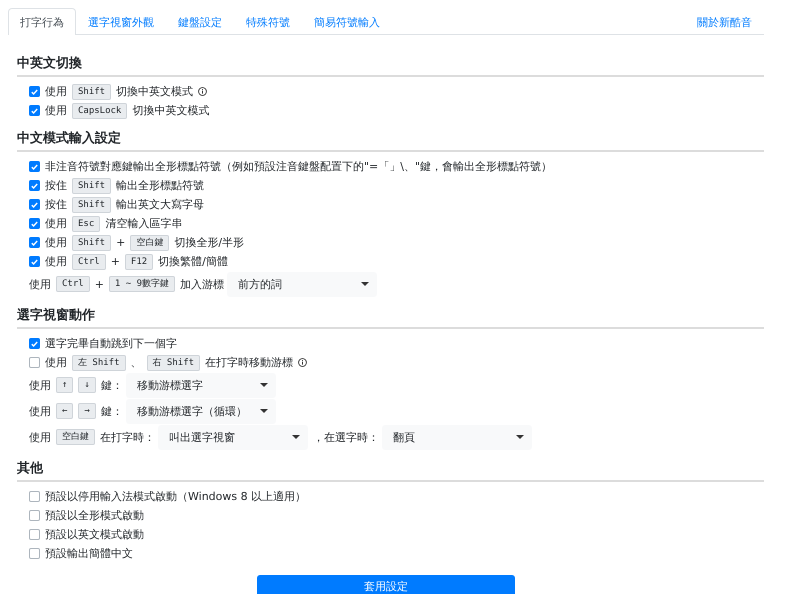 Image resolution: width=800 pixels, height=594 pixels. I want to click on label-text: 在打字時移動游標, so click(249, 362).